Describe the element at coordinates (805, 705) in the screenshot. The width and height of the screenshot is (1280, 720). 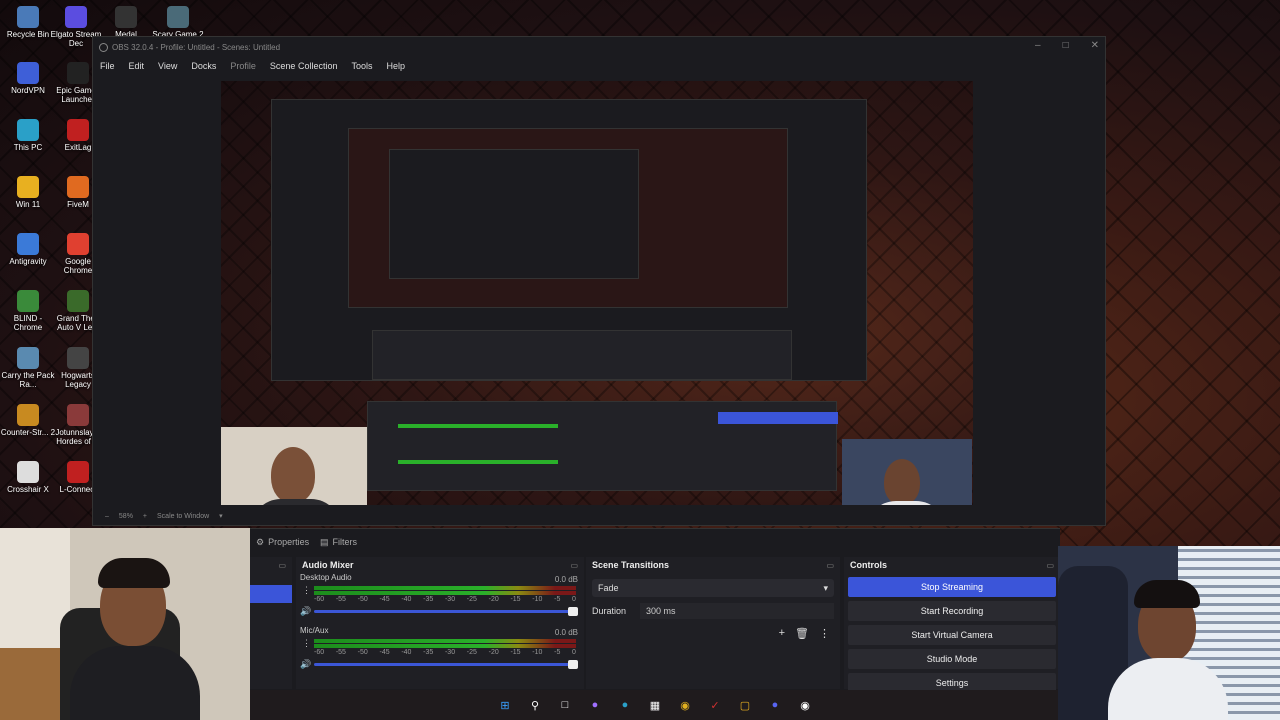
I see `obs-icon: ◉` at that location.